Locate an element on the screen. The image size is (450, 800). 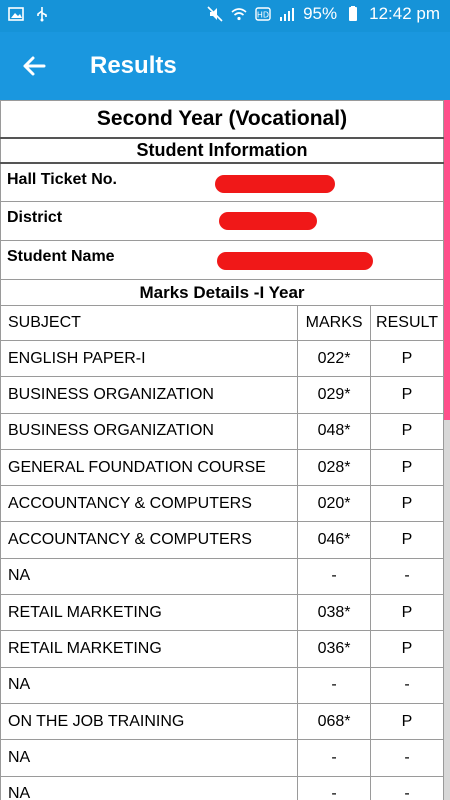
table-row: ON THE JOB TRAINING 068* P is located at coordinates (222, 721).